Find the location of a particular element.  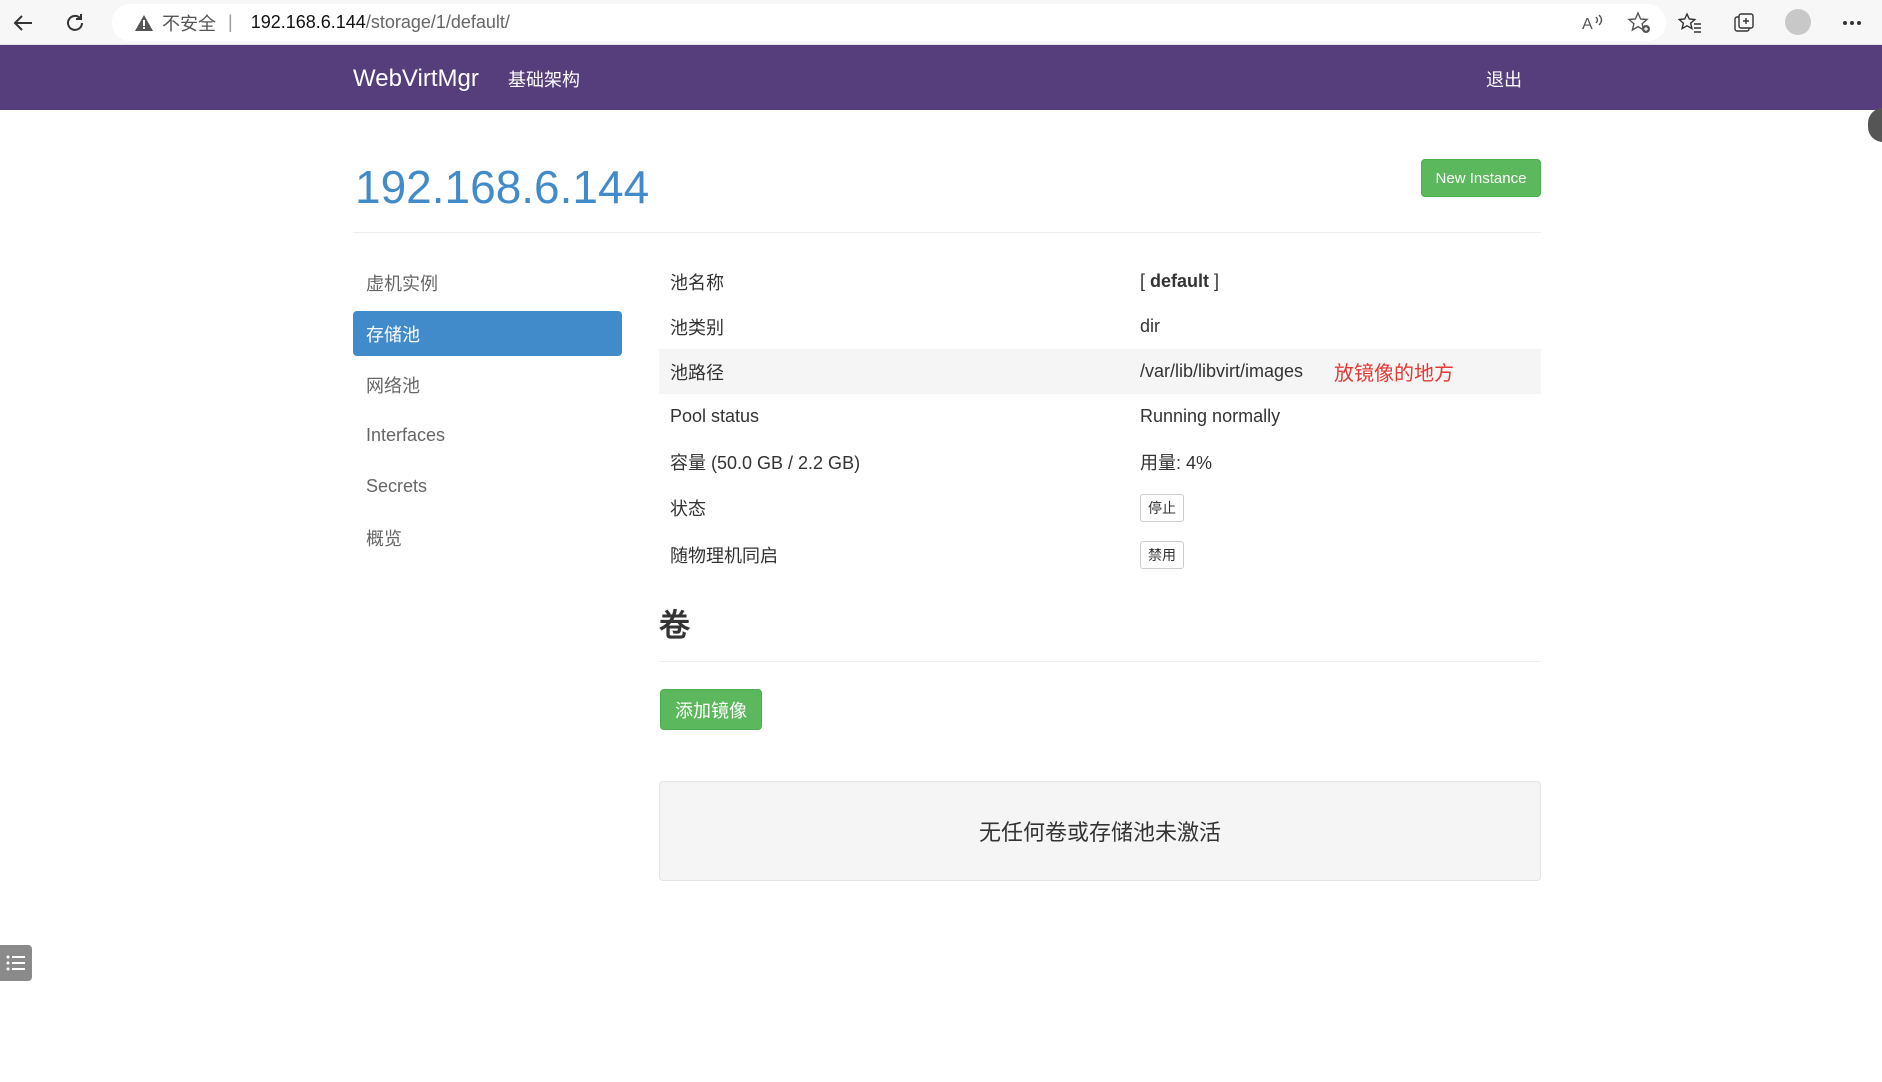

favorites-icon is located at coordinates (1690, 22).